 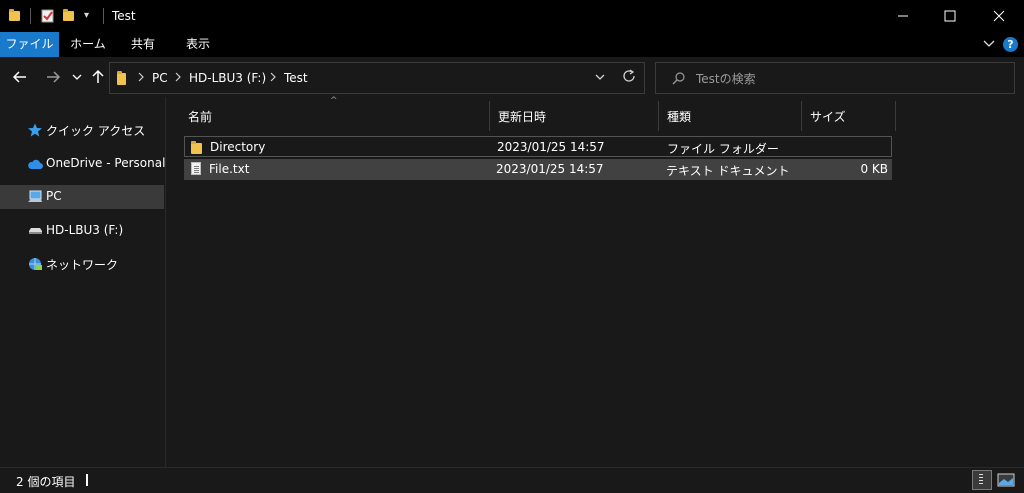 What do you see at coordinates (87, 480) in the screenshot?
I see `text-cursor` at bounding box center [87, 480].